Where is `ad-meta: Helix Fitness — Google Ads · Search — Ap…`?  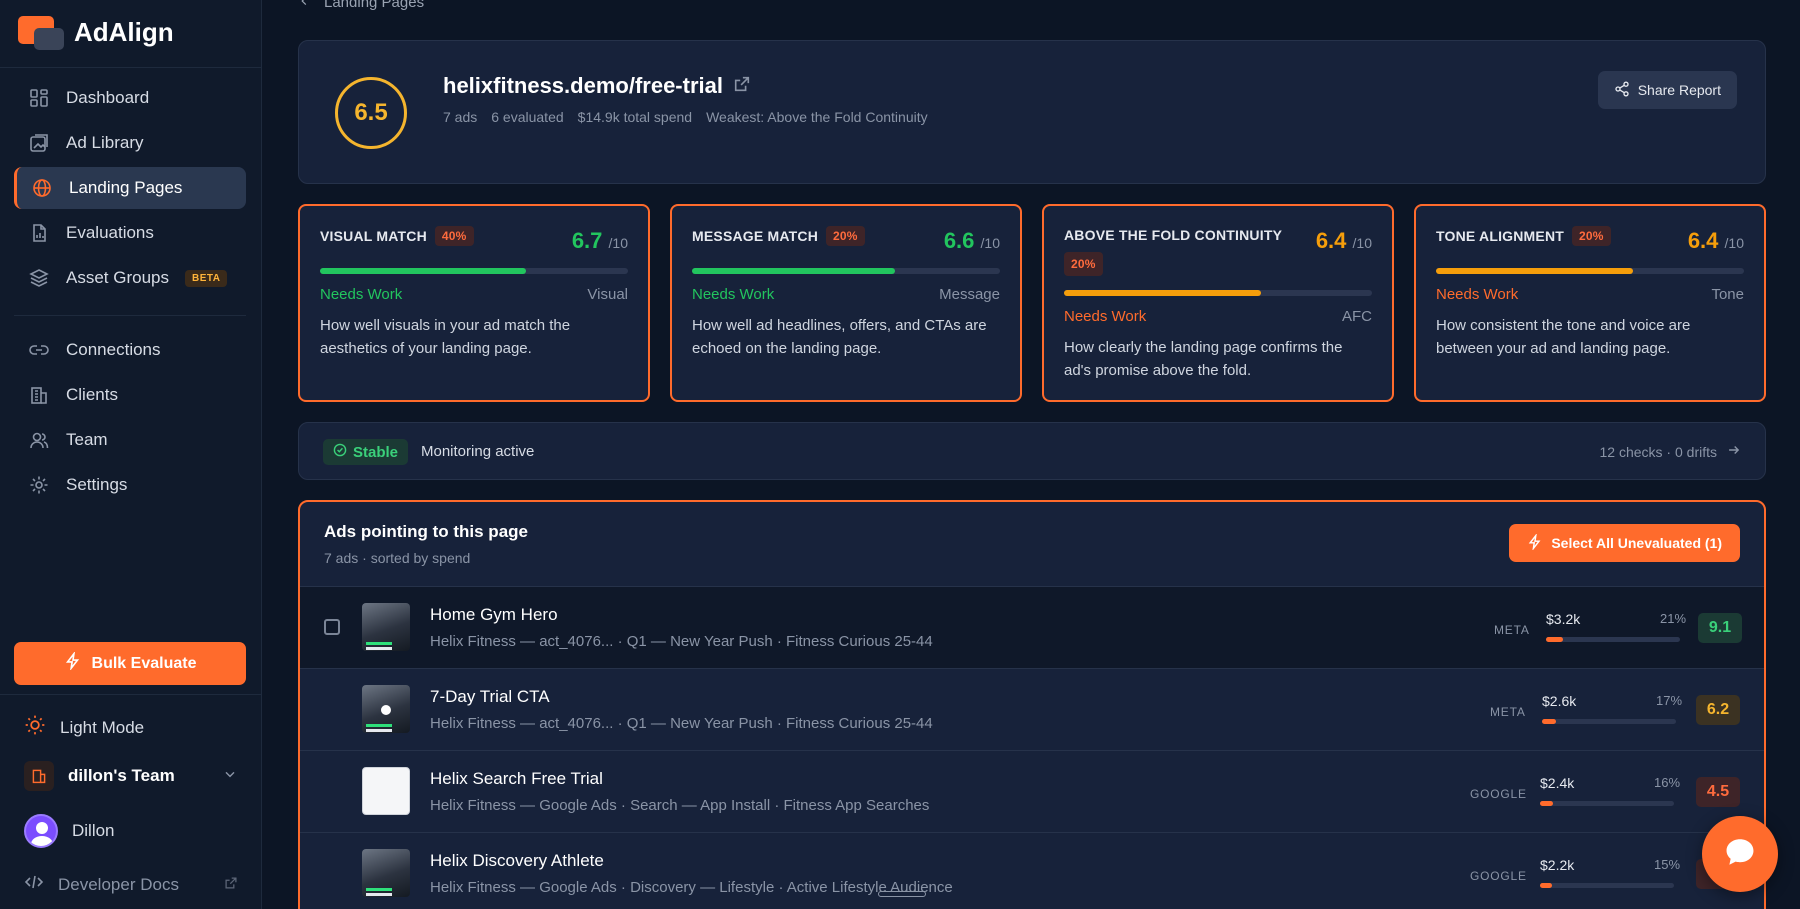 ad-meta: Helix Fitness — Google Ads · Search — Ap… is located at coordinates (680, 805).